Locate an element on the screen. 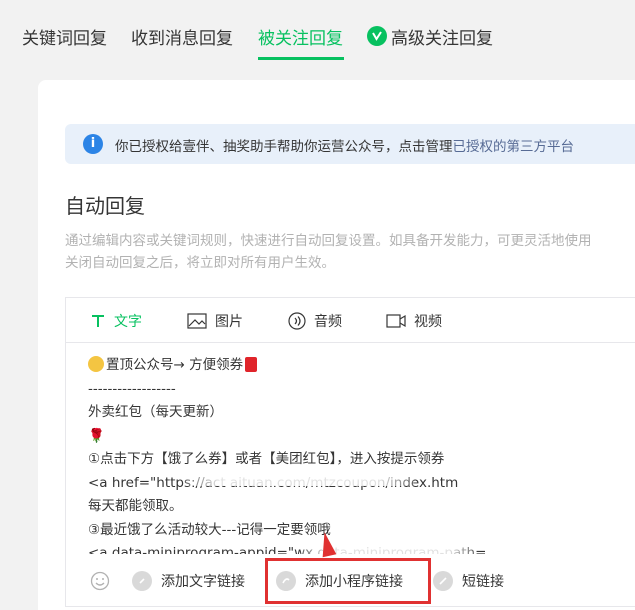 This screenshot has width=635, height=610. active-tab-underline is located at coordinates (301, 58).